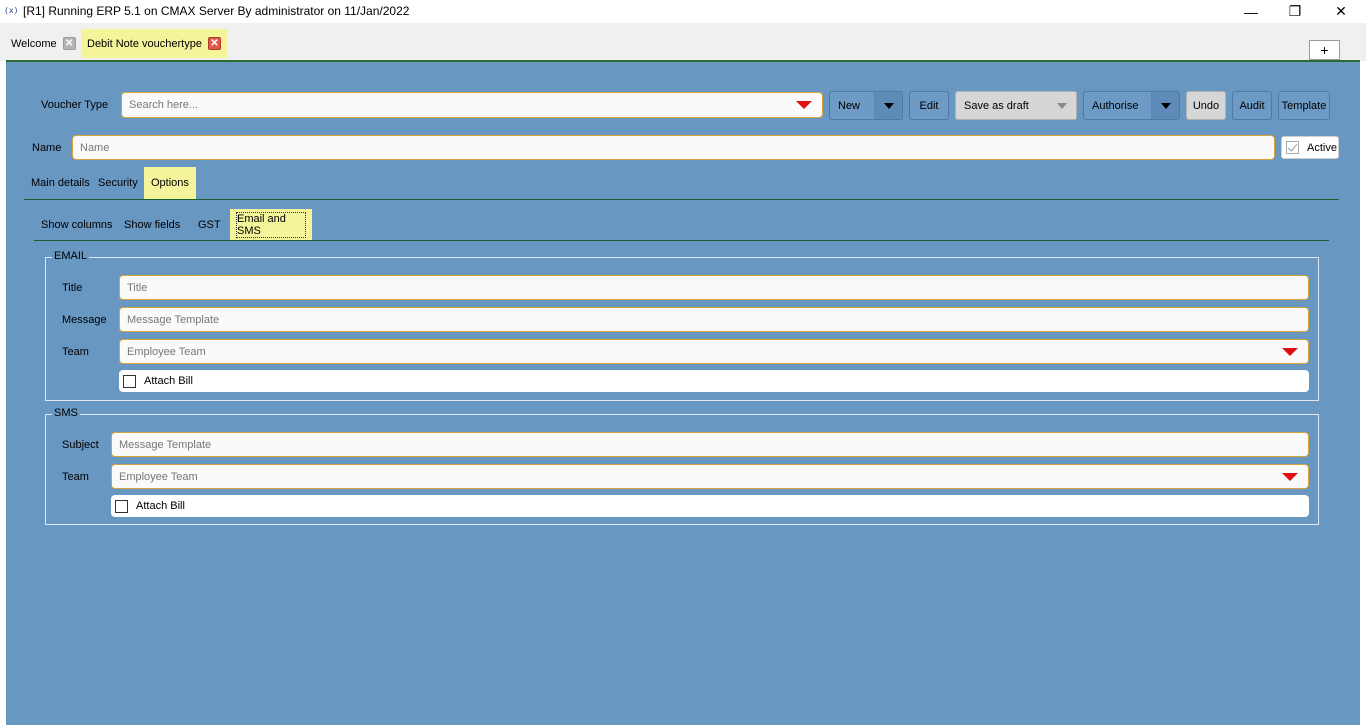  I want to click on voucher-type-label: Voucher Type, so click(75, 105).